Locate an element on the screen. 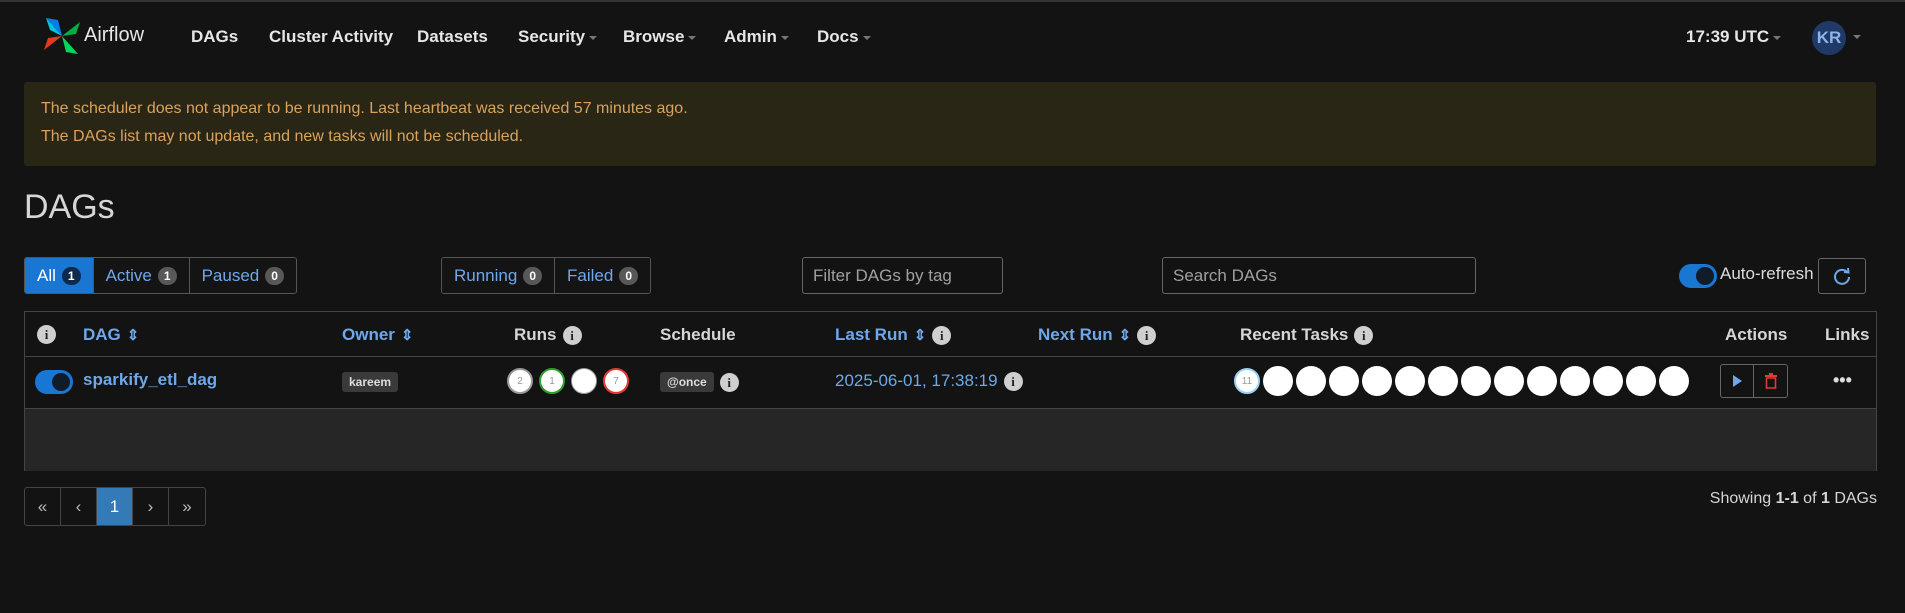  run-running-circle is located at coordinates (584, 381).